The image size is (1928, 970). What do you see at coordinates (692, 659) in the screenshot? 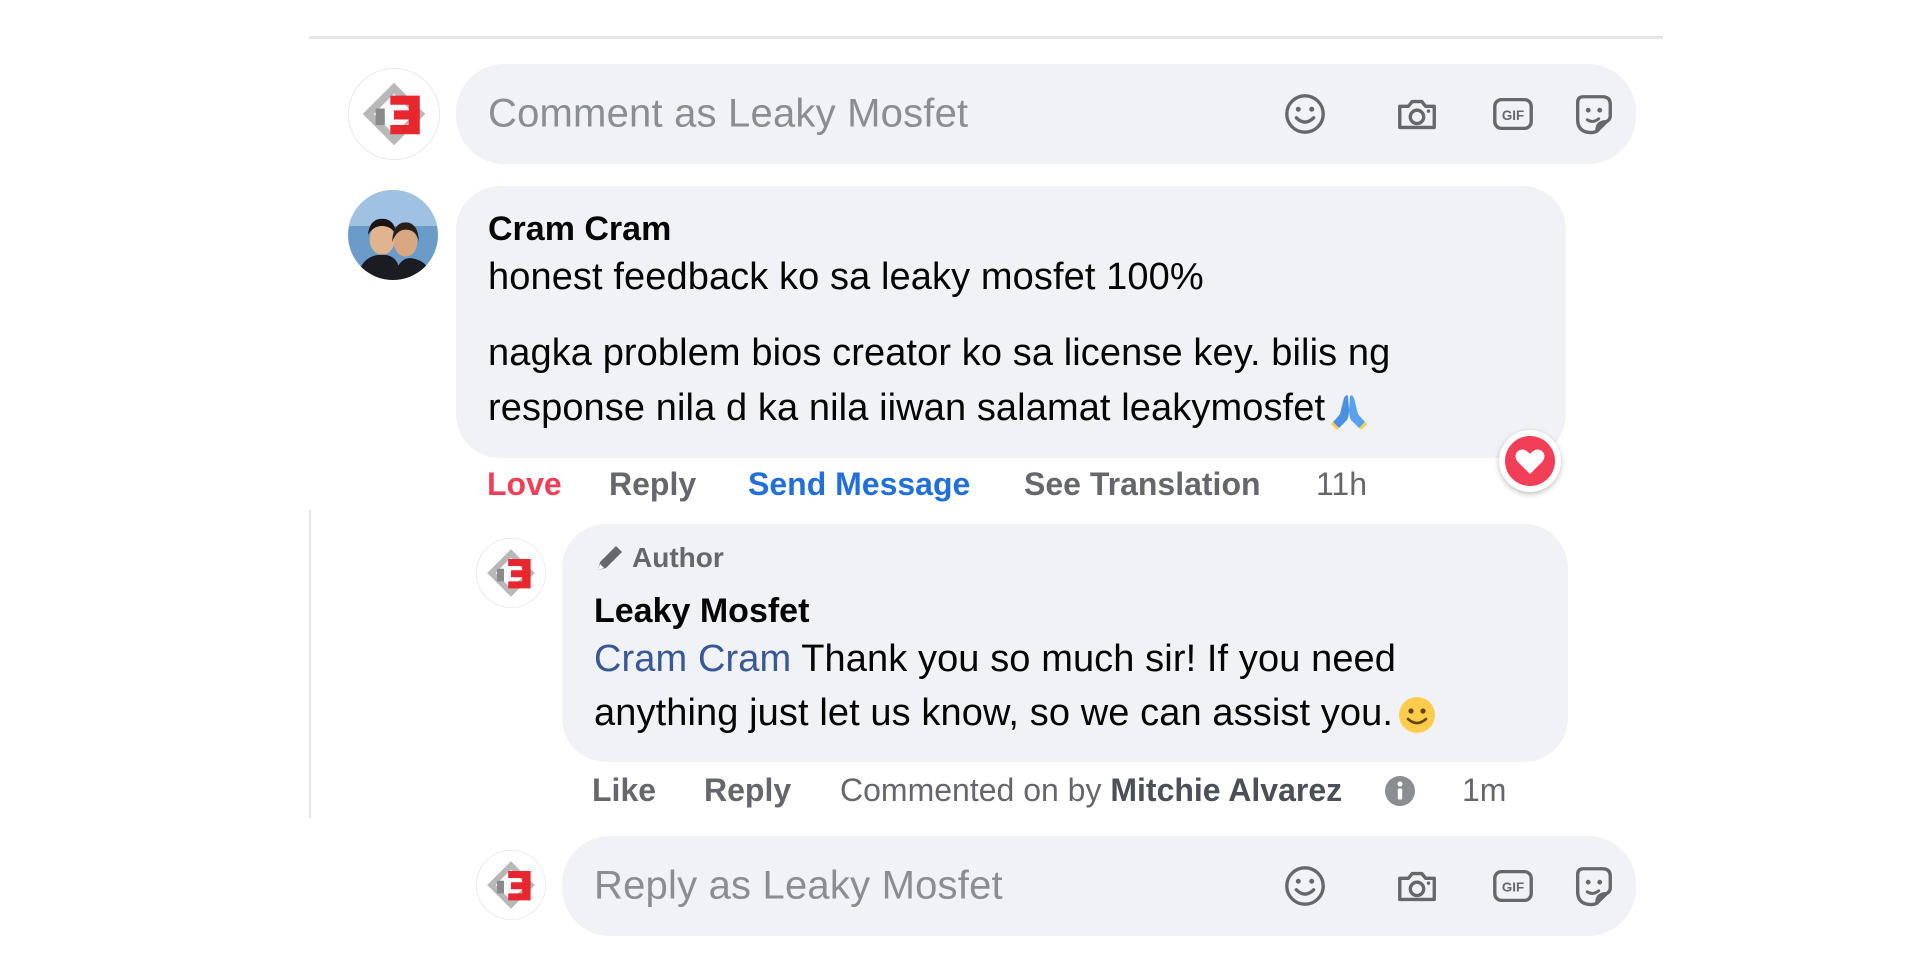
I see `mention-link: Cram Cram` at bounding box center [692, 659].